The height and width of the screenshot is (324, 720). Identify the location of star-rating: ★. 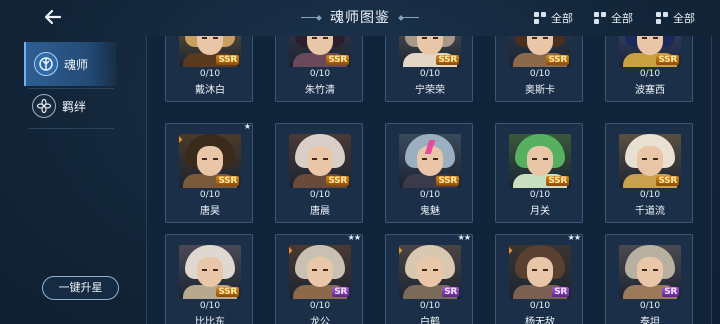
(247, 126).